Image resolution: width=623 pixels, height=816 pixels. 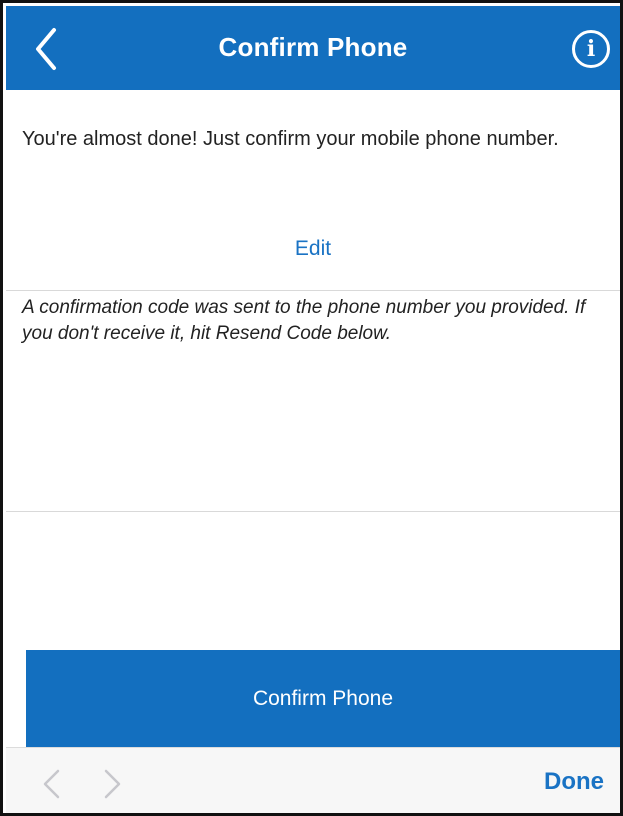 I want to click on page-title: Confirm Phone, so click(x=313, y=47).